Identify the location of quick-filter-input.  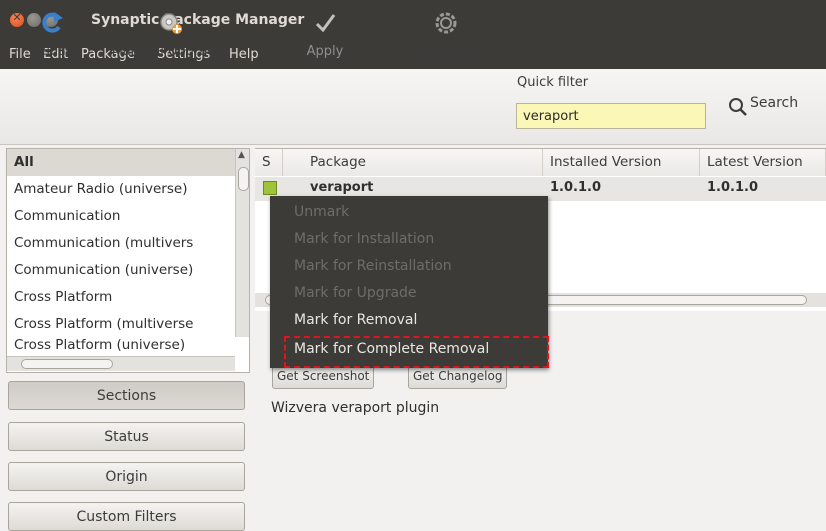
(611, 116).